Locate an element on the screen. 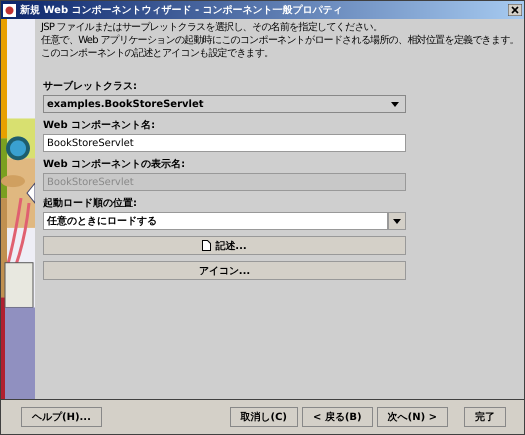 The width and height of the screenshot is (525, 435). instruction-text: 任意で、Web アプリケーションの起動時にこのコンポーネントがロードされる場所の、相対位置を定義できます。 is located at coordinates (280, 40).